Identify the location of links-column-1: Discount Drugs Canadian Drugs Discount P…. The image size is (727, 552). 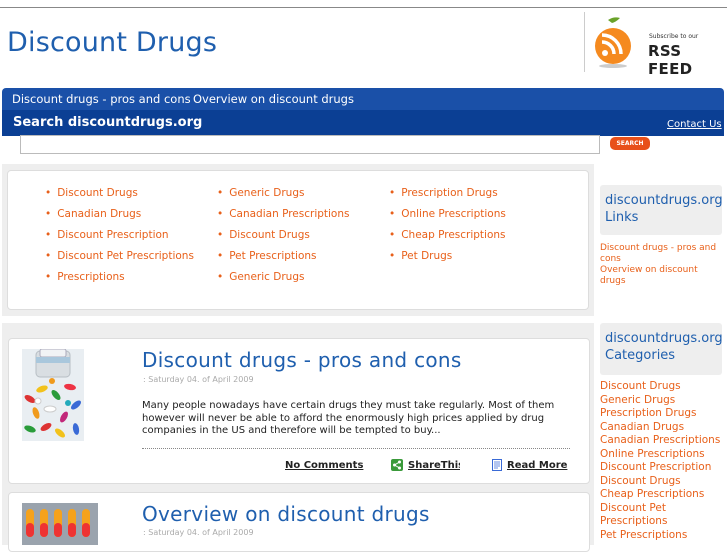
(119, 239).